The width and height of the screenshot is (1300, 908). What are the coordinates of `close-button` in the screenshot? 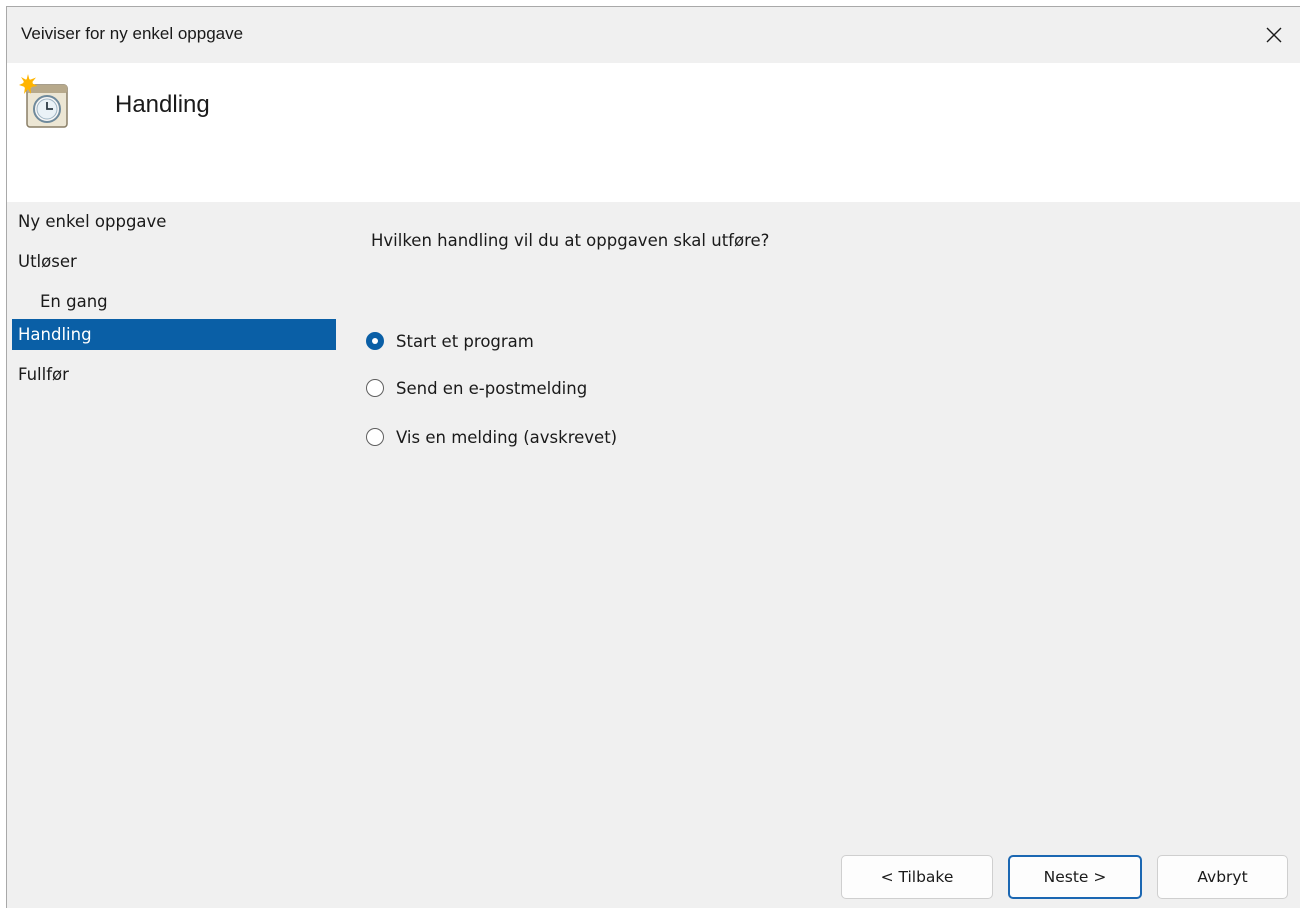 It's located at (1274, 35).